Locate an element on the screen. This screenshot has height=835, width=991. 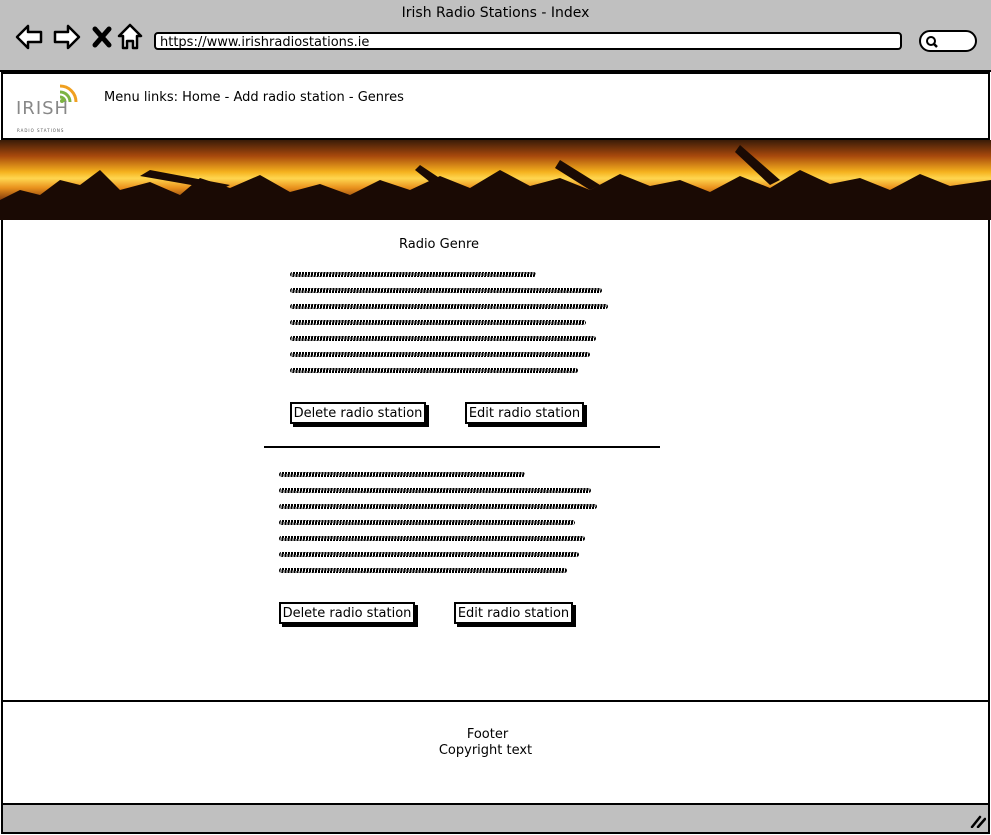
resize-grip-icon is located at coordinates (977, 821).